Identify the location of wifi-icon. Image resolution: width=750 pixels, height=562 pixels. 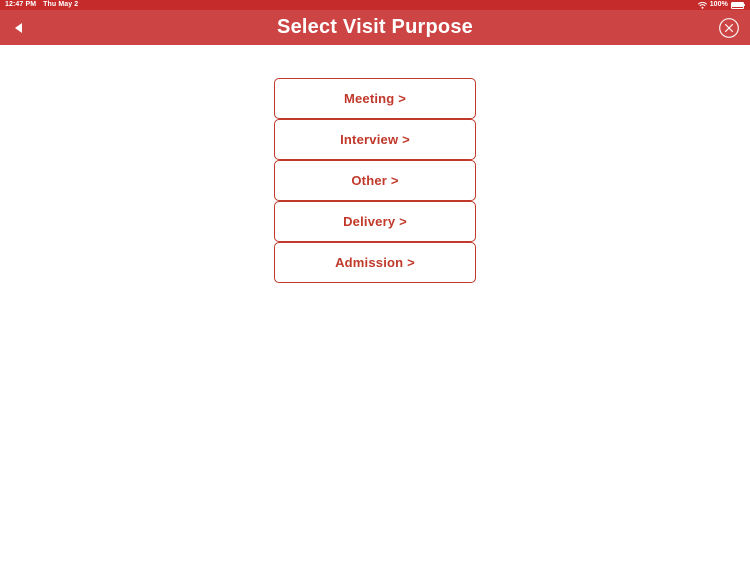
(702, 5).